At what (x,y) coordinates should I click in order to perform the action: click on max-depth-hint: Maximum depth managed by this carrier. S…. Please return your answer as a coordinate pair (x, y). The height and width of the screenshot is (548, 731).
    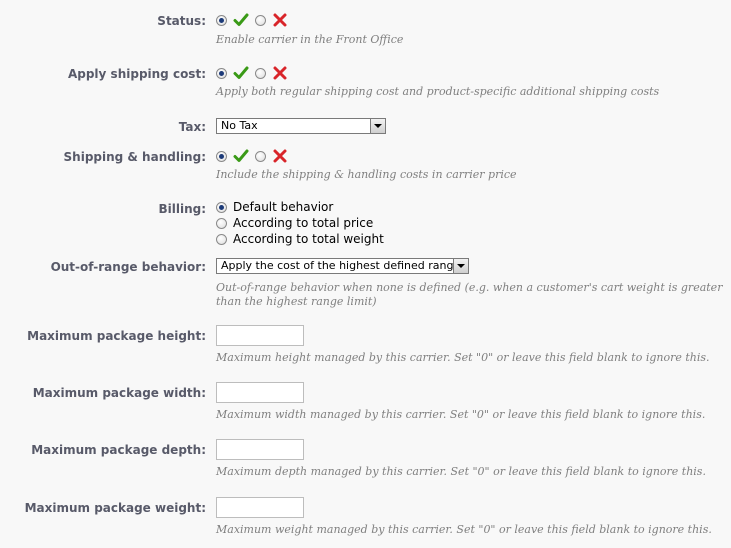
    Looking at the image, I should click on (461, 471).